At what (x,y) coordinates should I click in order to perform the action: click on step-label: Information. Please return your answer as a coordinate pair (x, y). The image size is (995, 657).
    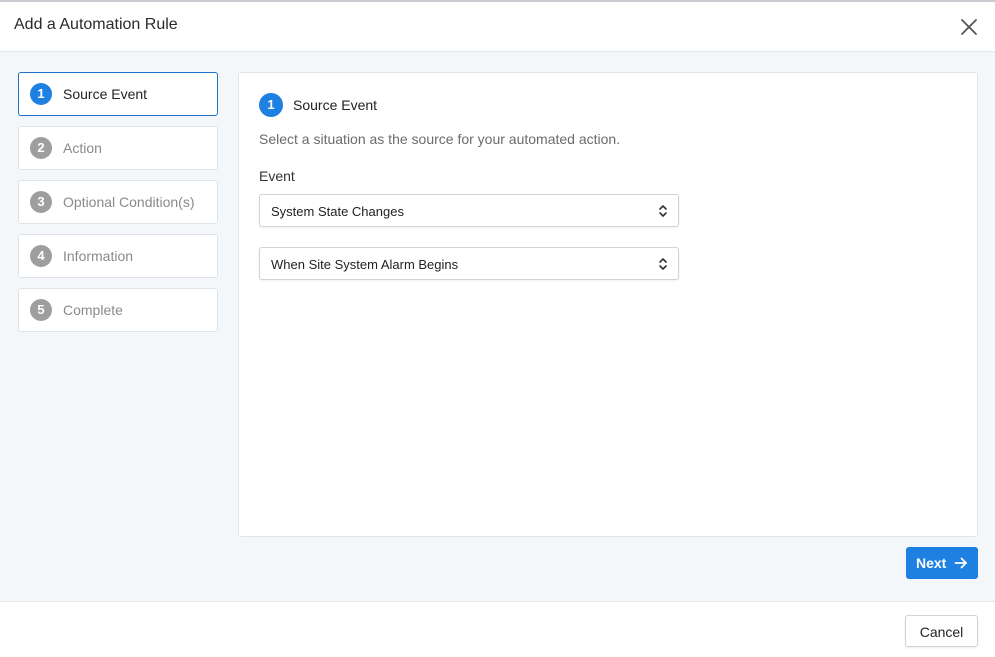
    Looking at the image, I should click on (98, 256).